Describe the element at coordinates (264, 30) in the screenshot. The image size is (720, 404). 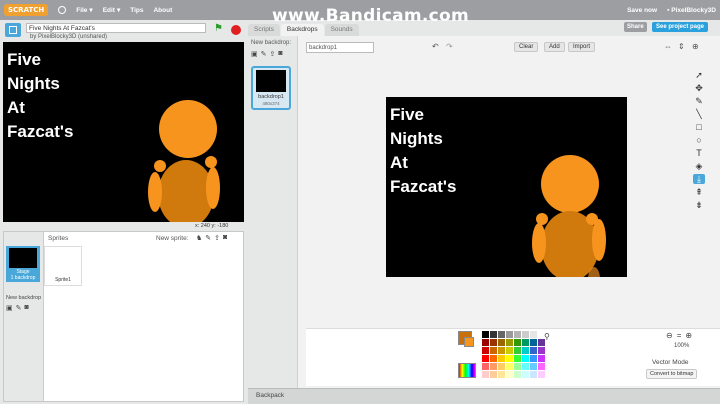
I see `tab-scripts: Scripts` at that location.